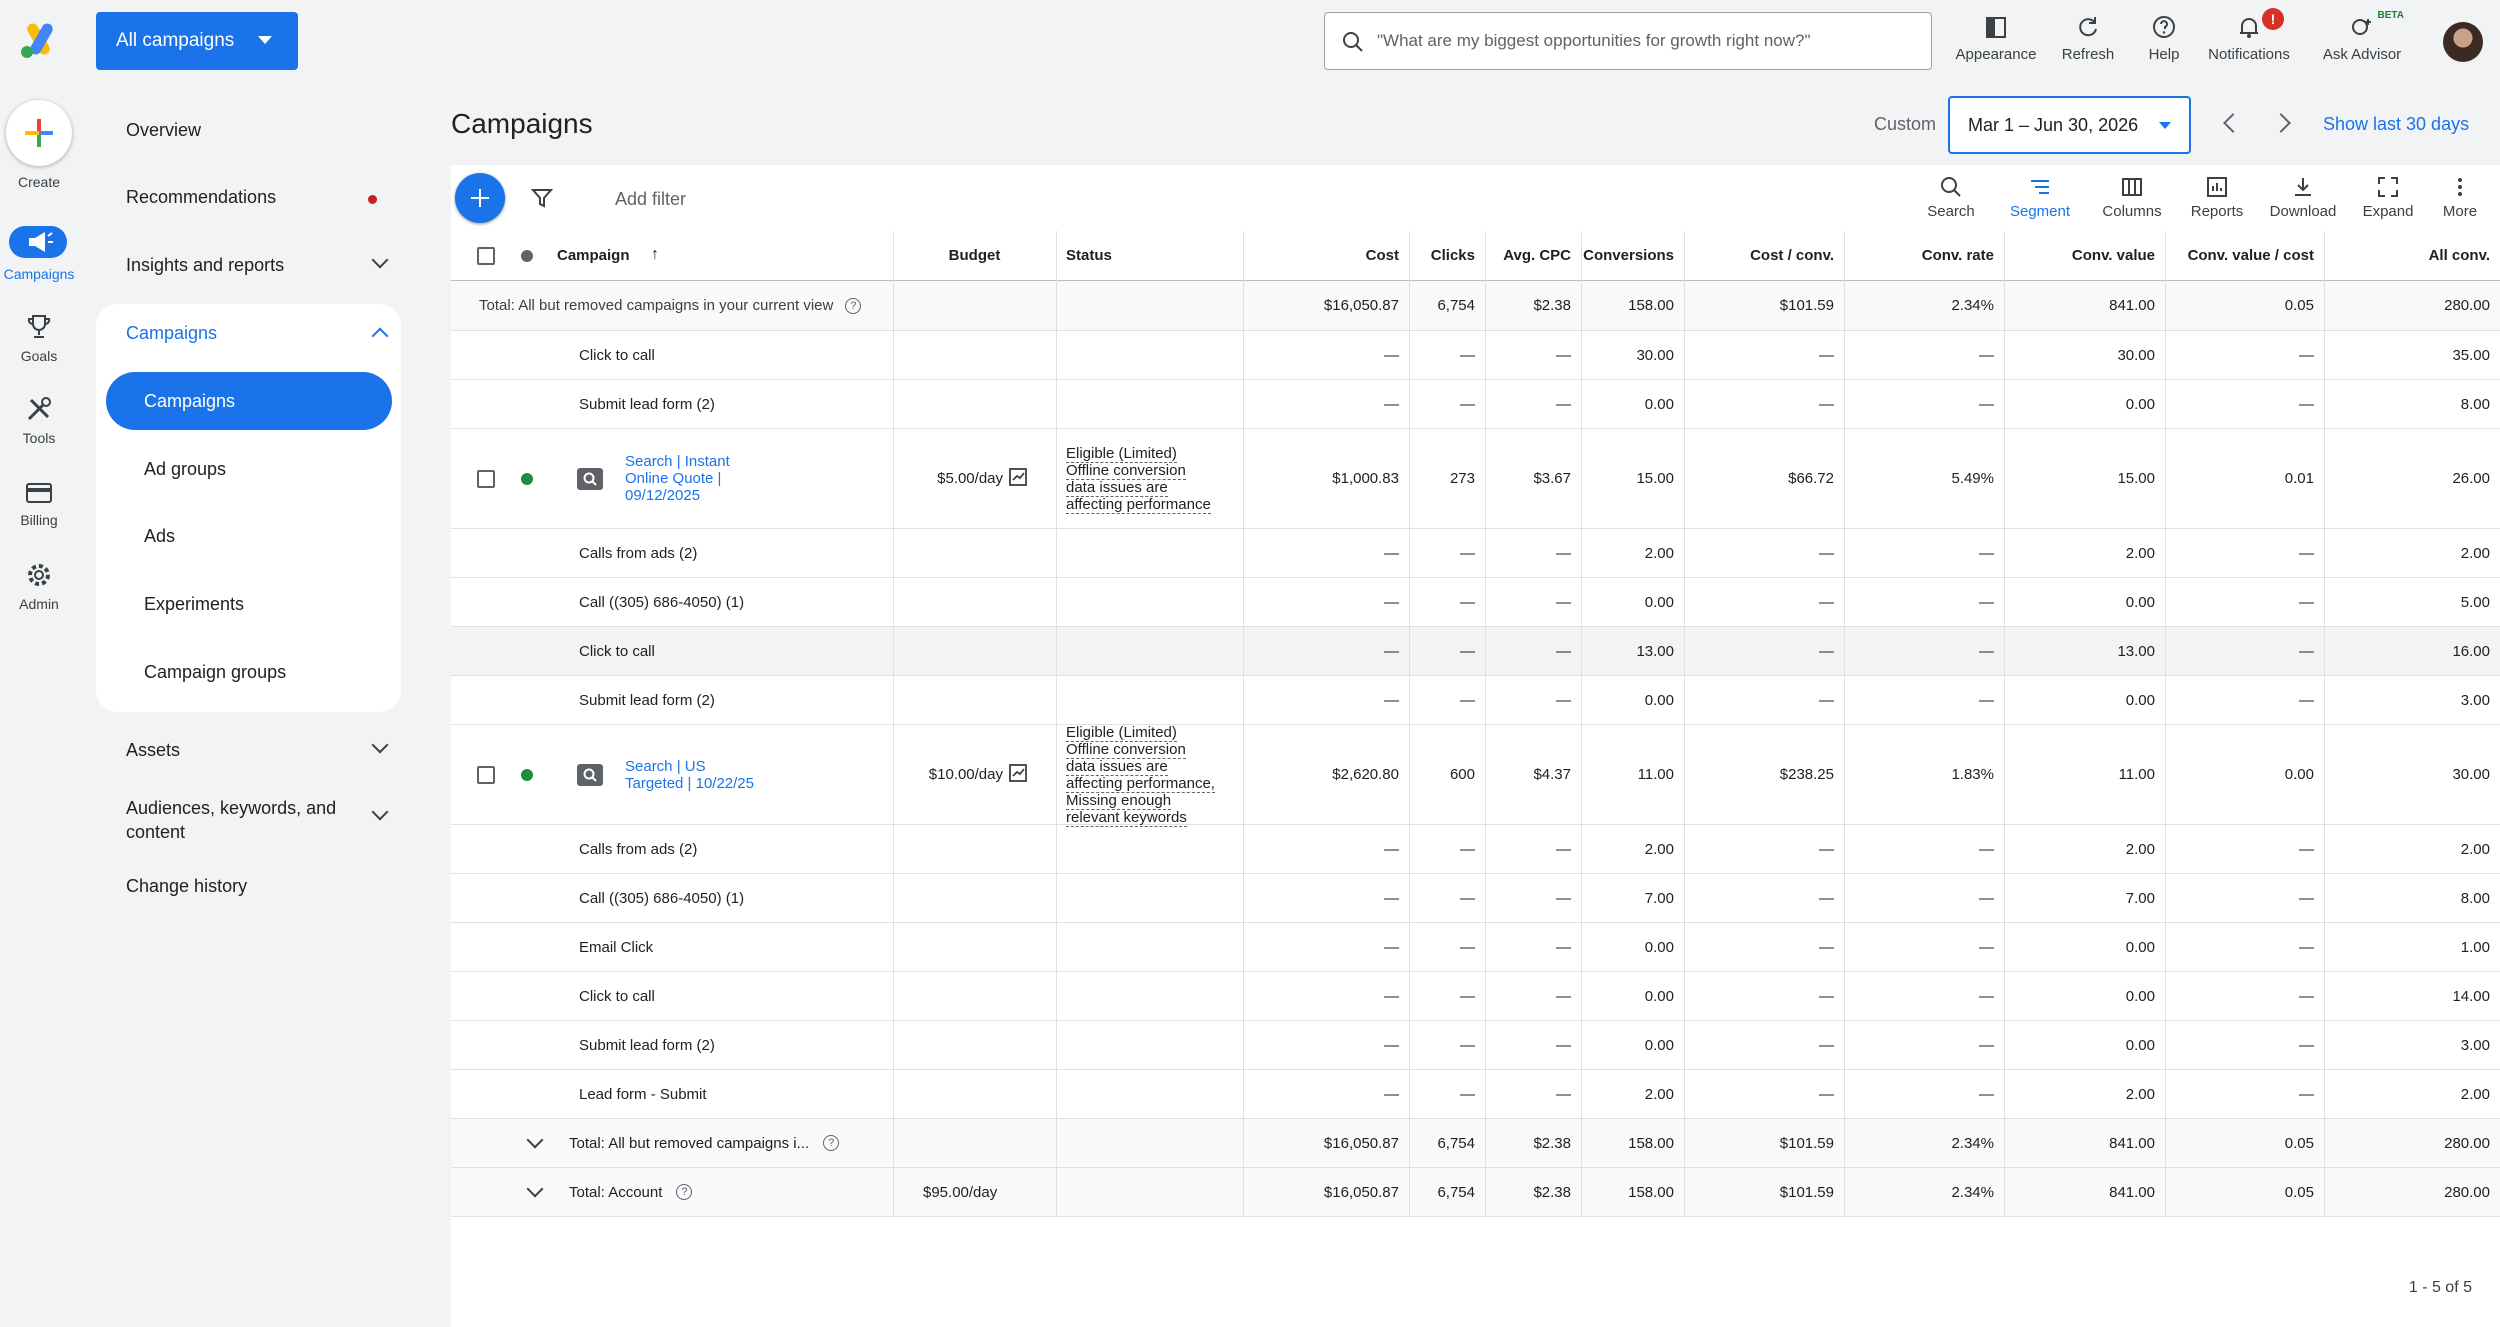 The width and height of the screenshot is (2500, 1327). I want to click on column-header: Conv. value, so click(2084, 255).